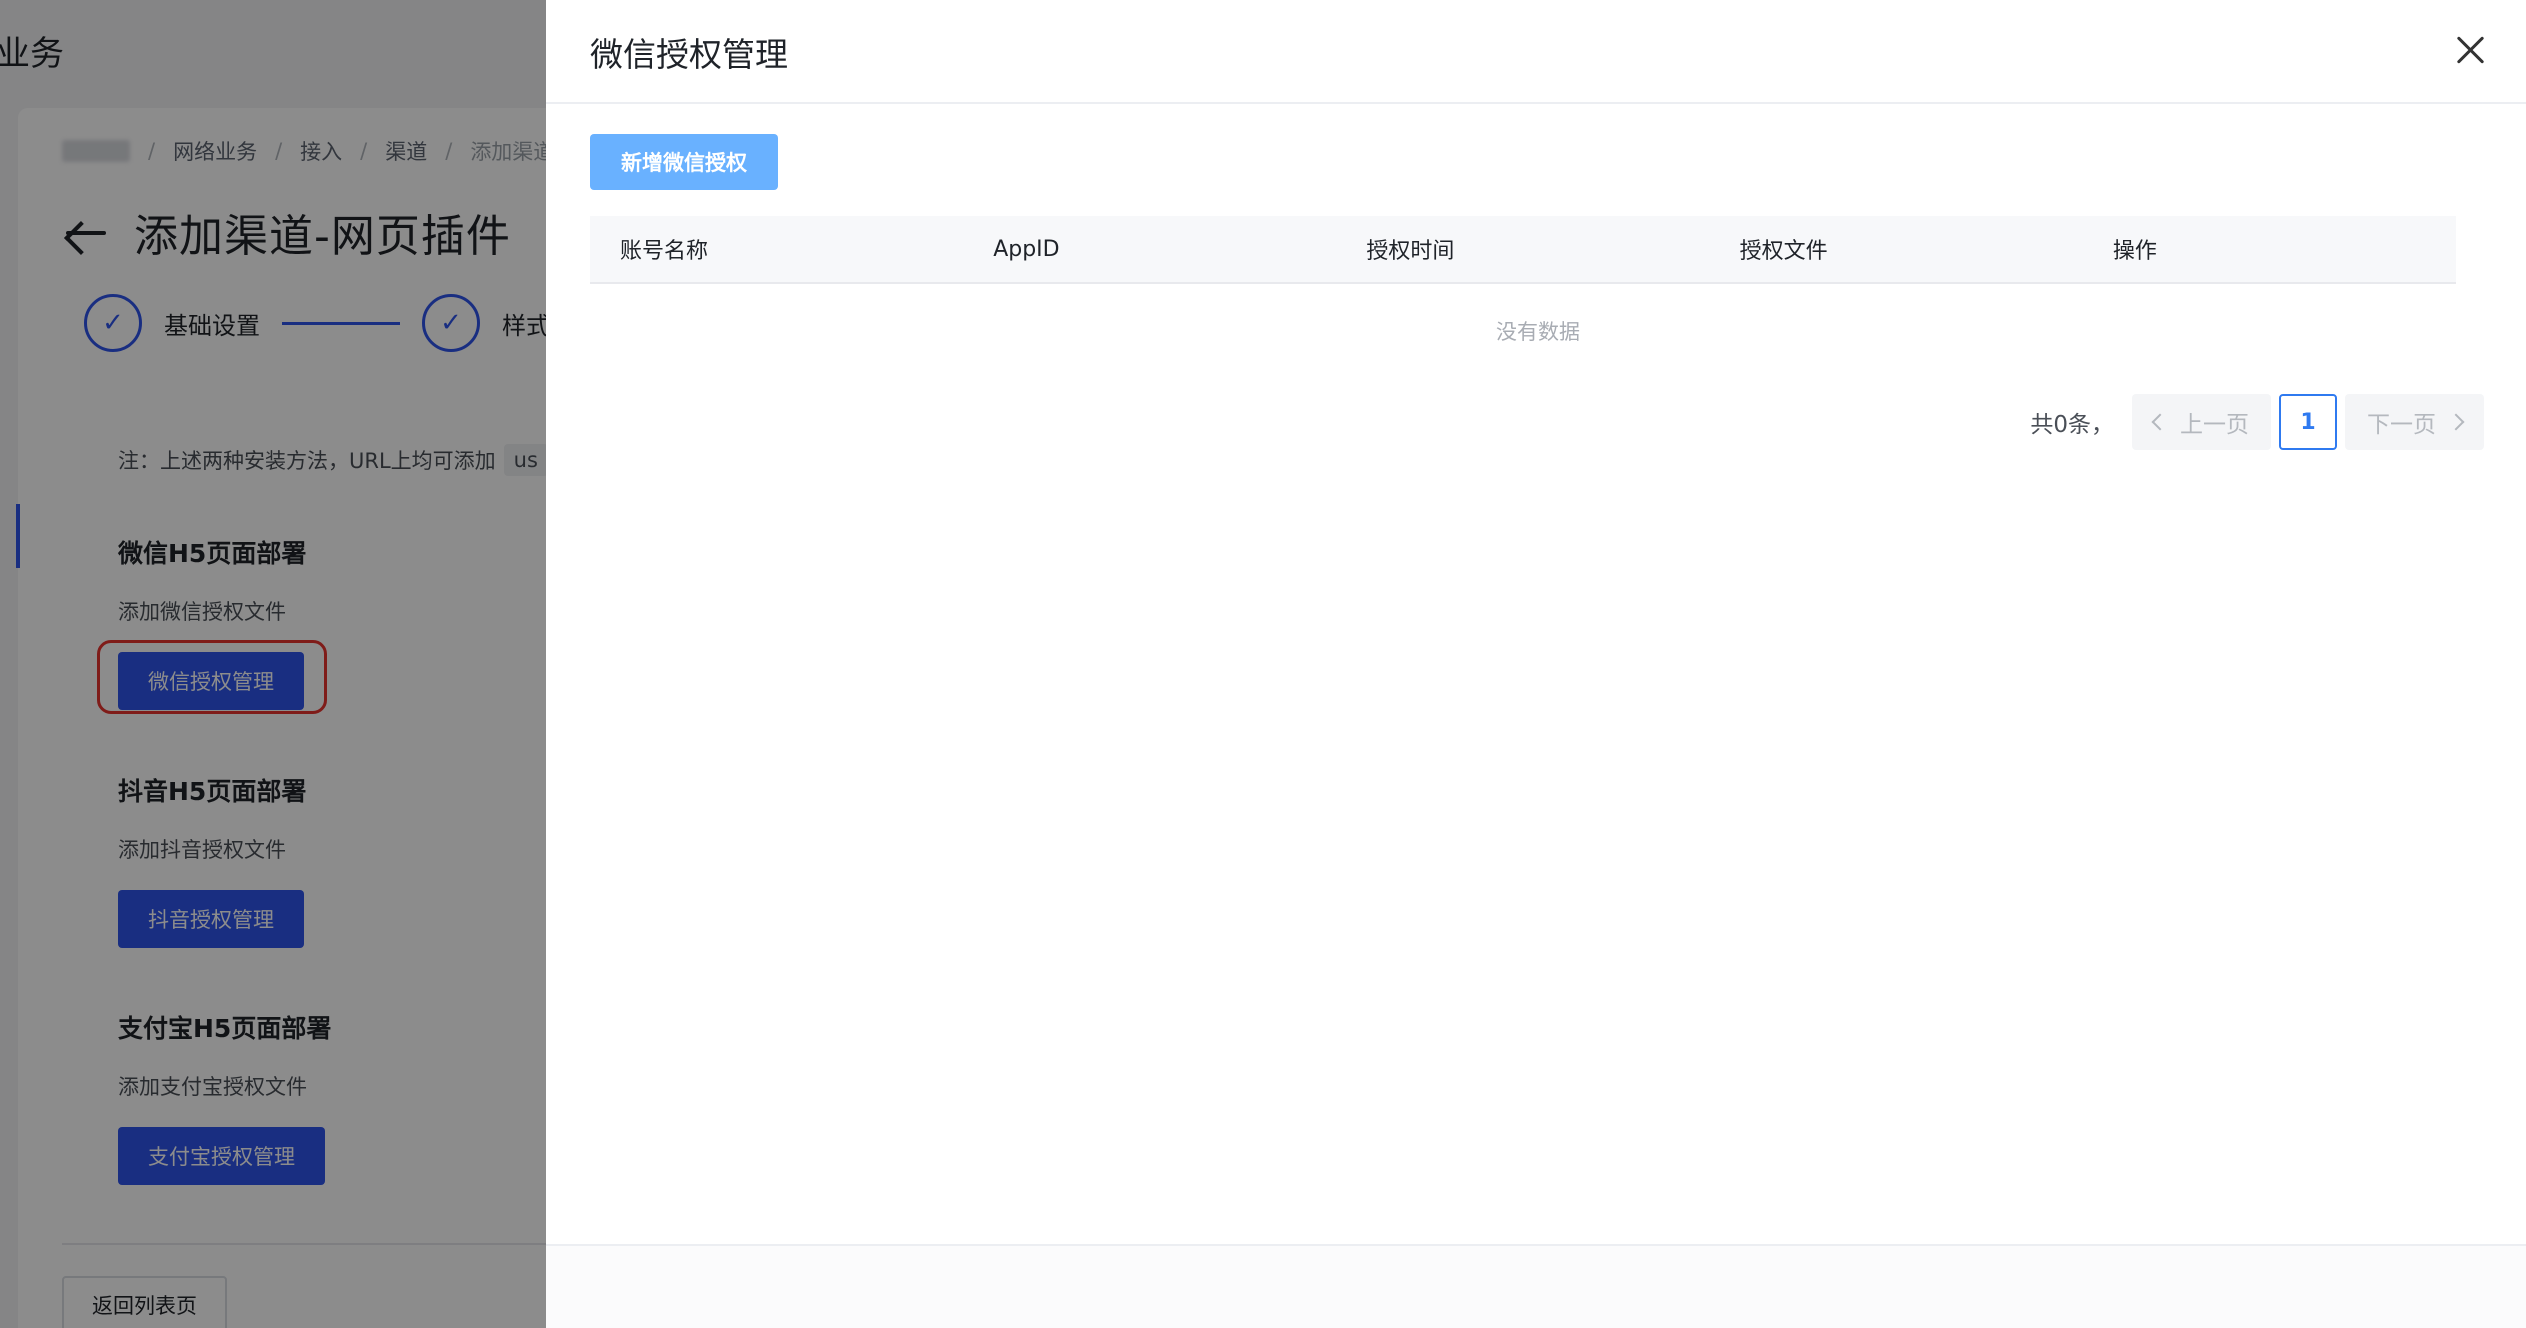 The image size is (2526, 1328). What do you see at coordinates (2072, 425) in the screenshot?
I see `pagination-total: 共0条，` at bounding box center [2072, 425].